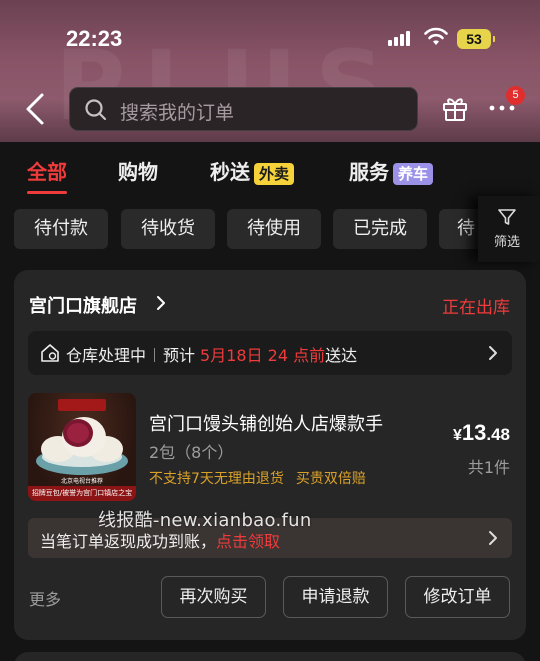 The width and height of the screenshot is (540, 661). What do you see at coordinates (341, 355) in the screenshot?
I see `logistics-suffix: 送达` at bounding box center [341, 355].